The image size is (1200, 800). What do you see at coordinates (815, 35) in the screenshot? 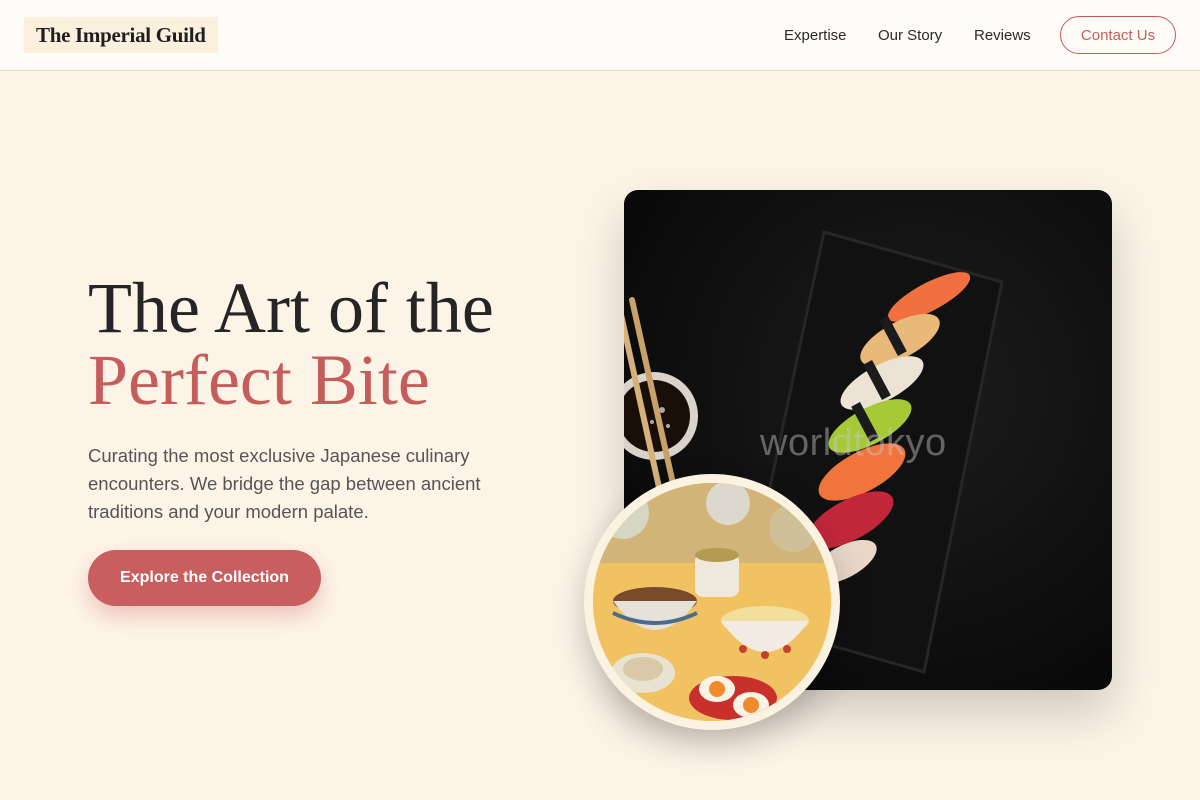
I see `nav-link-expertise: Expertise` at bounding box center [815, 35].